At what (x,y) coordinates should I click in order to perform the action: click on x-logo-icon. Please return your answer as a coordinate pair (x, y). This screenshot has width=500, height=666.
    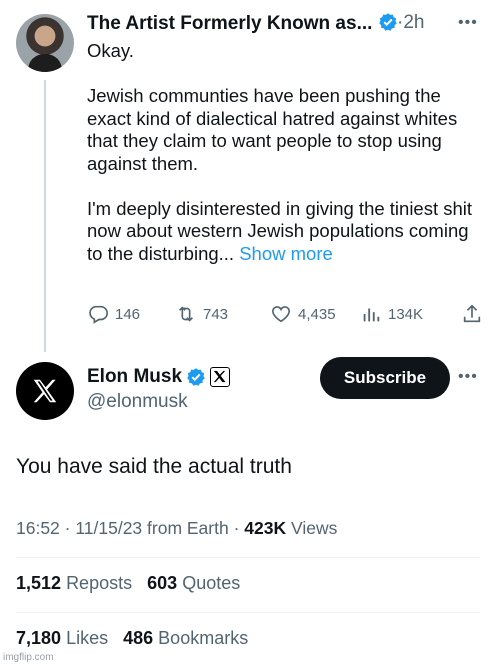
    Looking at the image, I should click on (45, 391).